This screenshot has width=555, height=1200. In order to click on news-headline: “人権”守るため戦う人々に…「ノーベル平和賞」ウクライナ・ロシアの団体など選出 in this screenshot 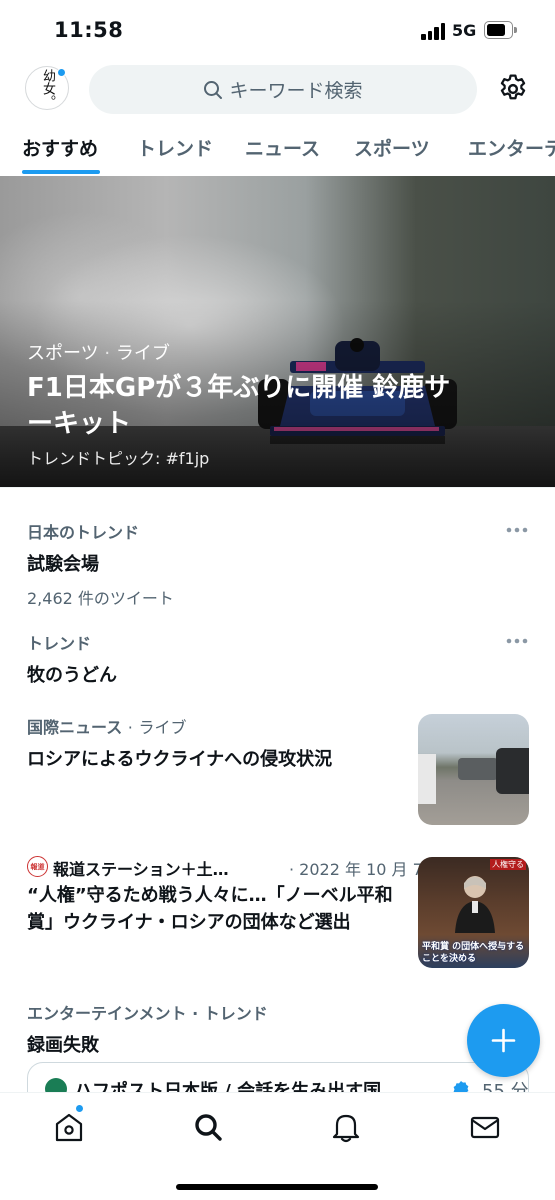, I will do `click(217, 909)`.